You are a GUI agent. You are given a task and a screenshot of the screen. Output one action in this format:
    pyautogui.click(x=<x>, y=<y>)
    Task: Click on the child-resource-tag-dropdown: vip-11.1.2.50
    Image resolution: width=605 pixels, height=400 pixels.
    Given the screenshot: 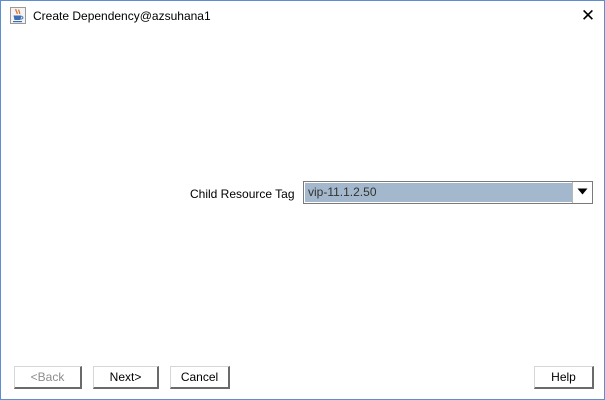 What is the action you would take?
    pyautogui.click(x=448, y=192)
    